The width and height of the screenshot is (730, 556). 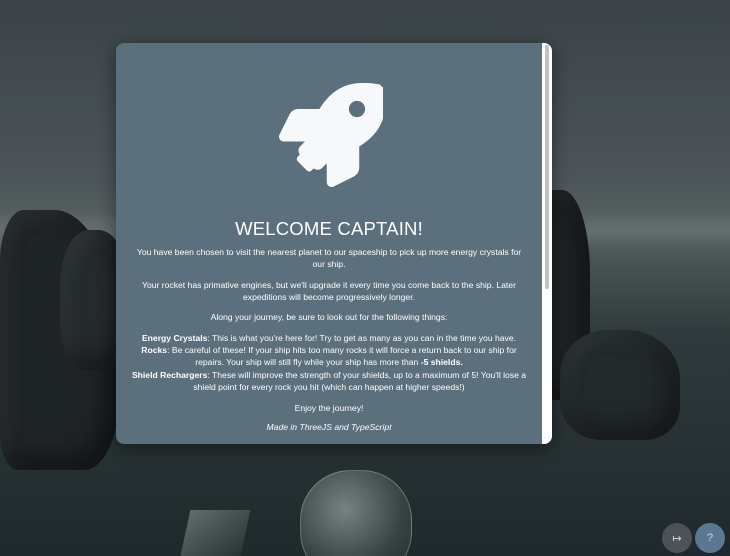 I want to click on item-emphasis: -5 shields., so click(x=441, y=362).